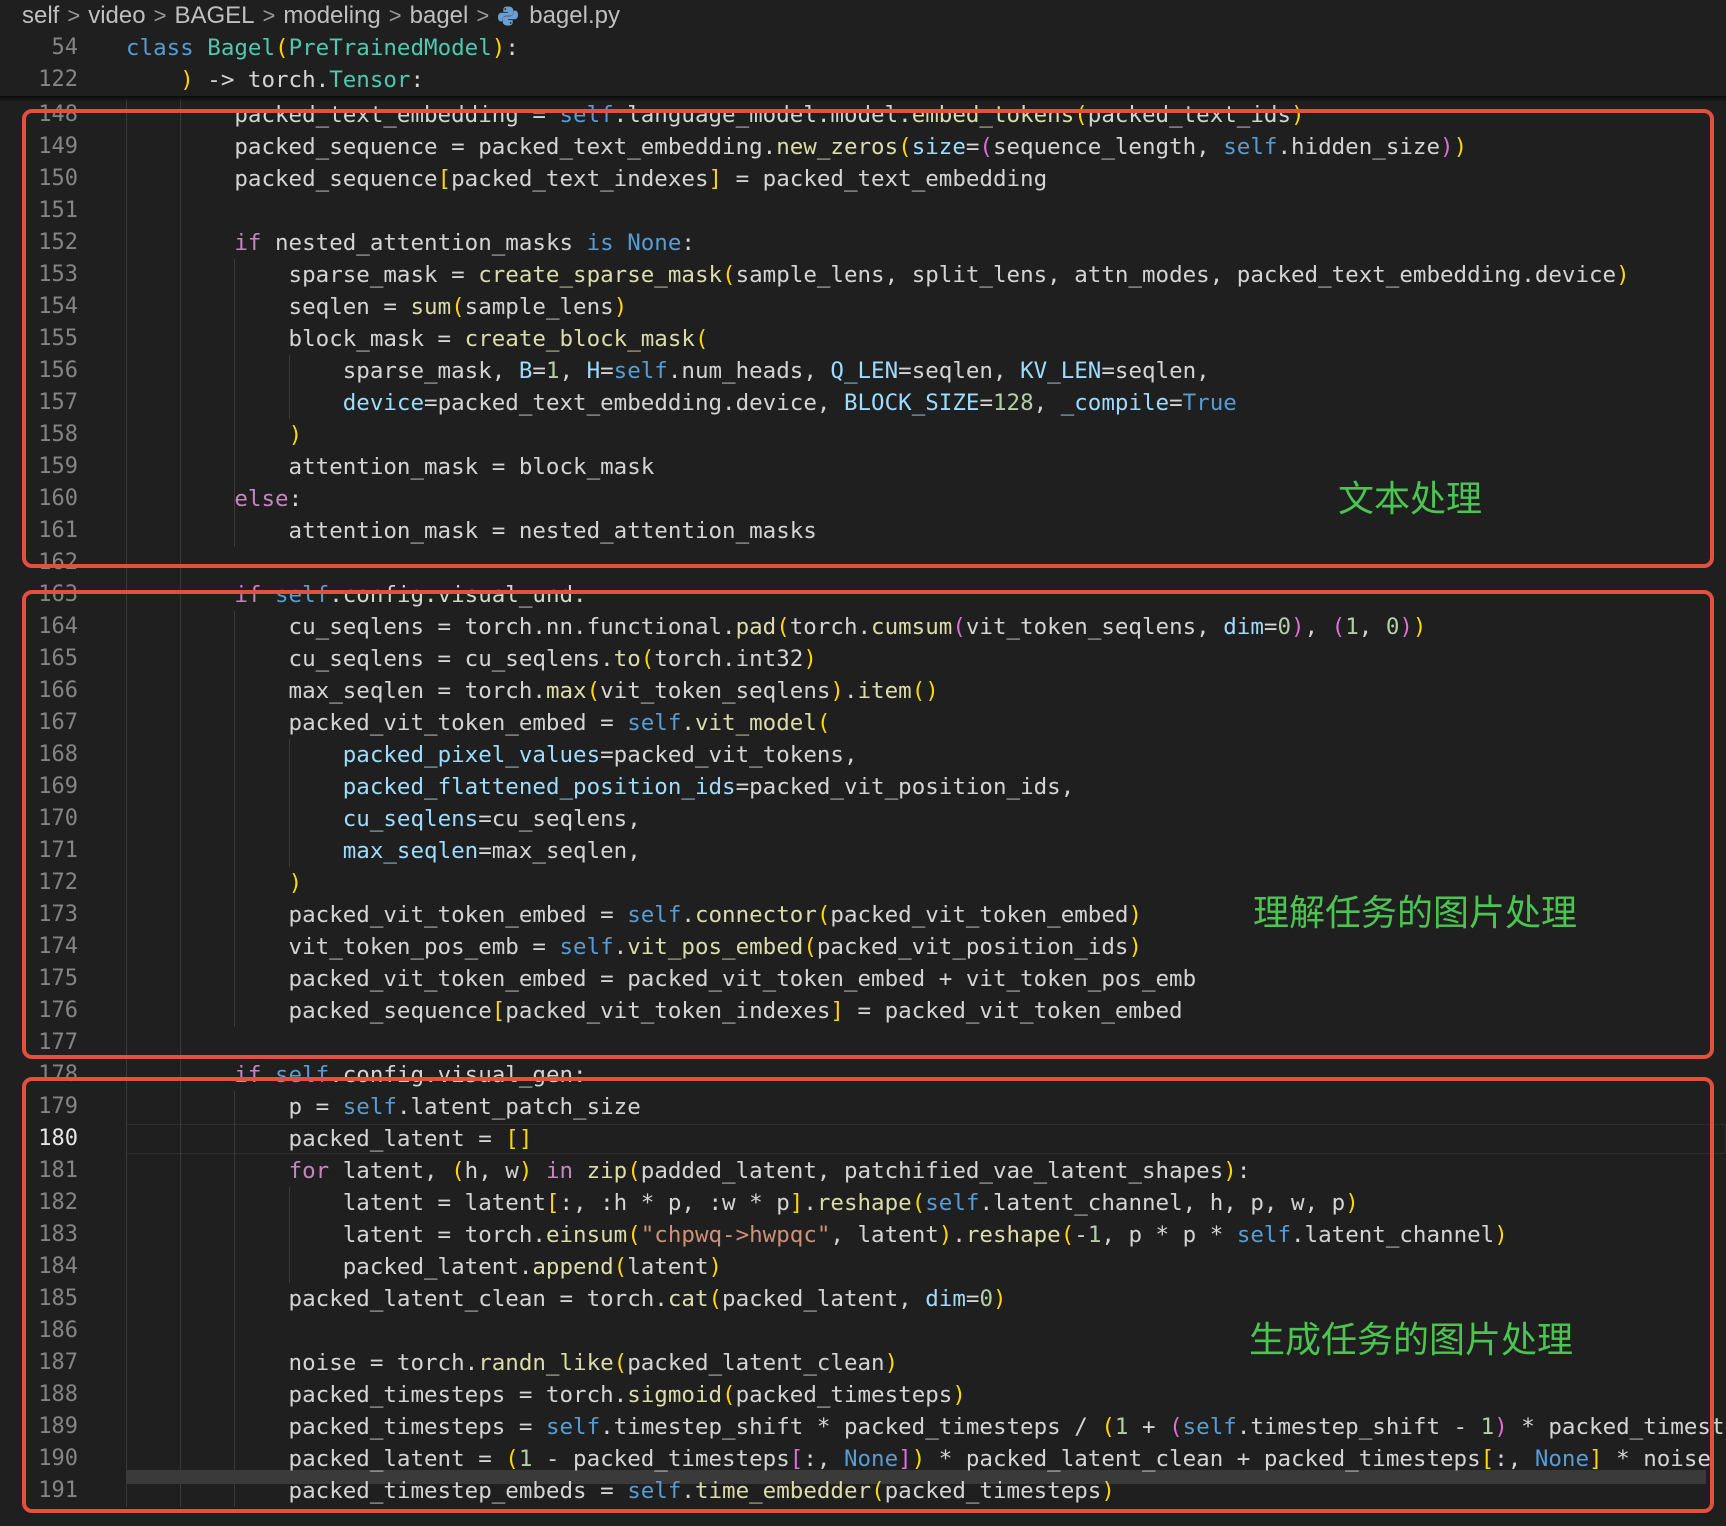 The height and width of the screenshot is (1526, 1726). Describe the element at coordinates (863, 99) in the screenshot. I see `sticky-scroll-shadow` at that location.